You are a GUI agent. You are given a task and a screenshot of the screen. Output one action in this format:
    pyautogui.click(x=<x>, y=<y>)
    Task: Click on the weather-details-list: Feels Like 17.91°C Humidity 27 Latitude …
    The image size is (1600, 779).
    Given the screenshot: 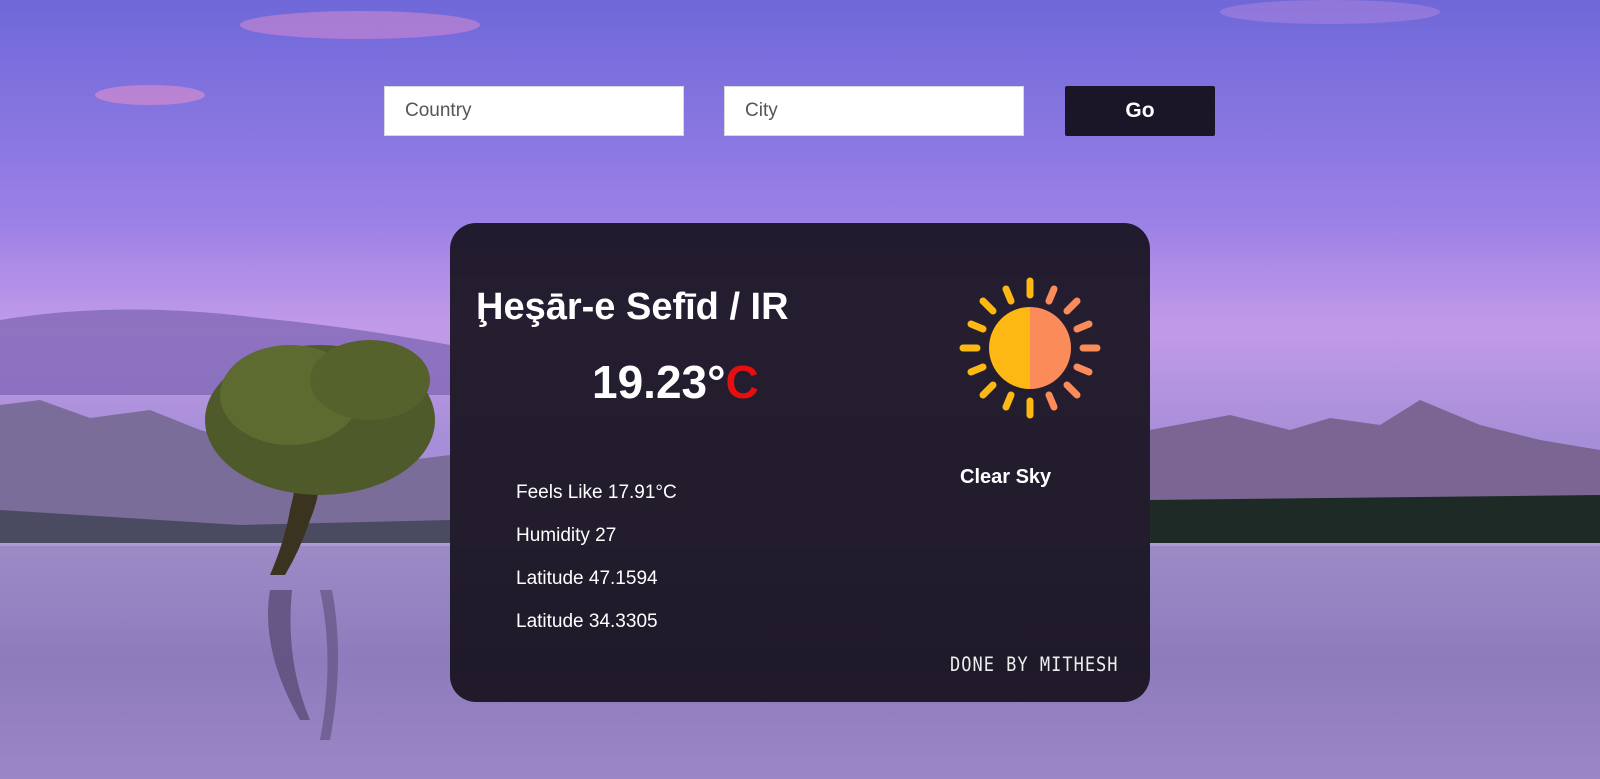 What is the action you would take?
    pyautogui.click(x=596, y=567)
    